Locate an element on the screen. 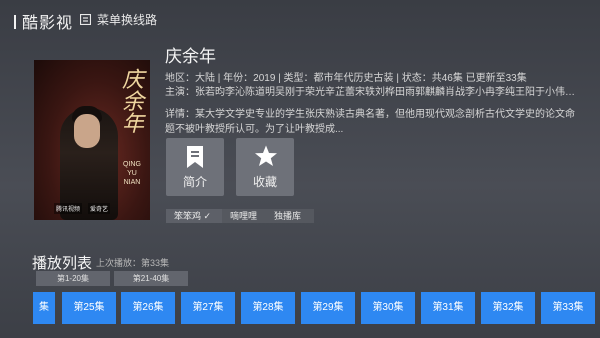 The height and width of the screenshot is (338, 600). menu-list-icon is located at coordinates (85, 19).